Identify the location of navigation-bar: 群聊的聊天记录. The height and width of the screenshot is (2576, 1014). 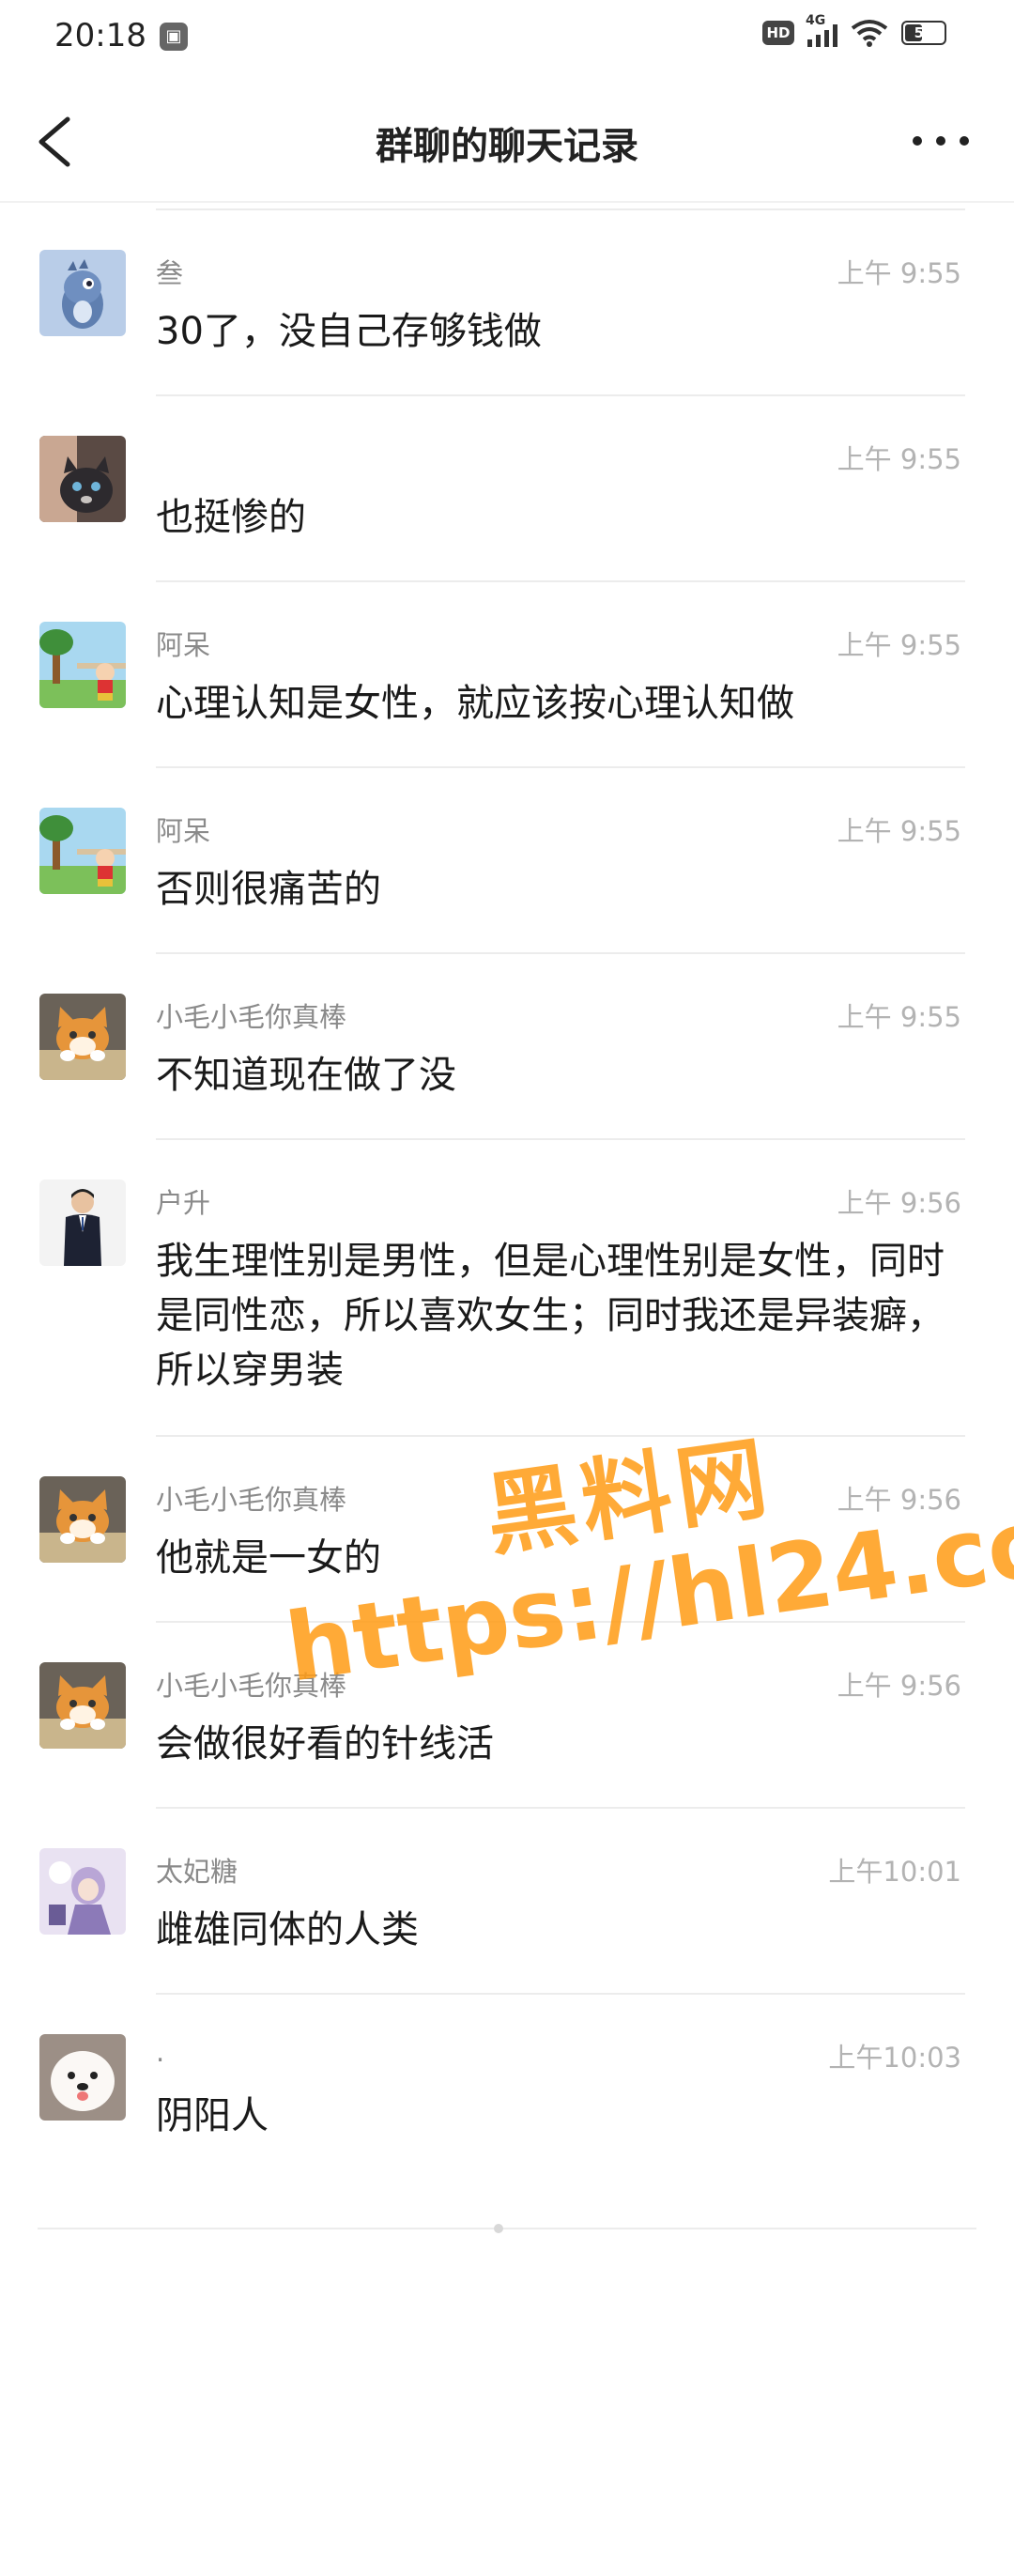
(507, 141).